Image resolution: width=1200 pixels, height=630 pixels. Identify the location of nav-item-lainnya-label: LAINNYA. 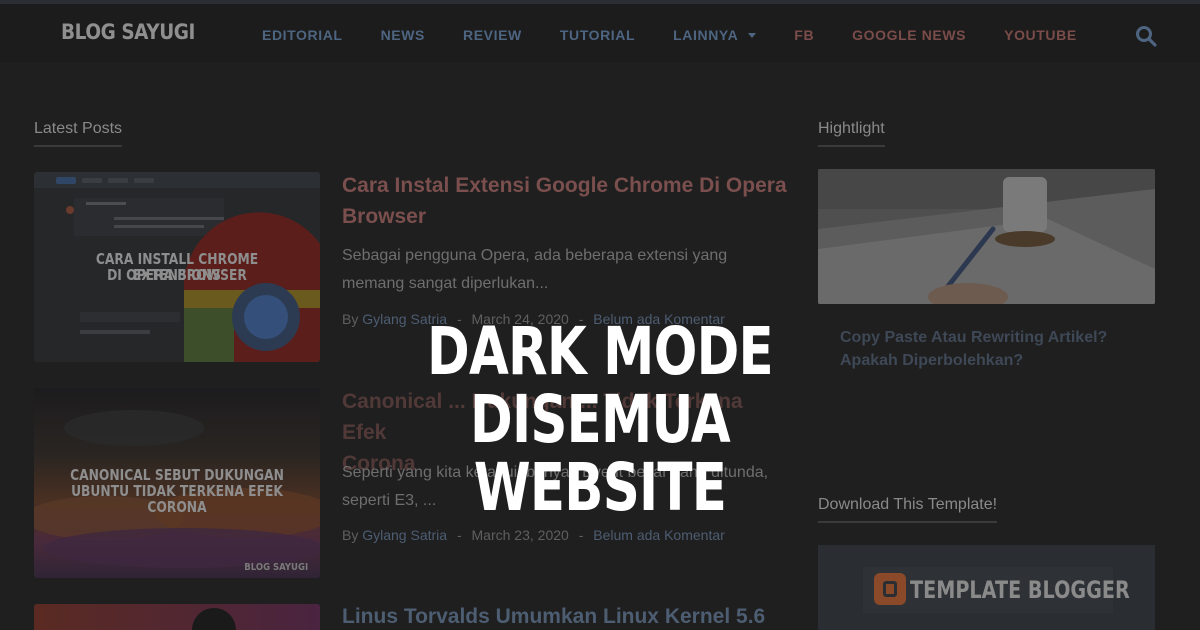
(705, 35).